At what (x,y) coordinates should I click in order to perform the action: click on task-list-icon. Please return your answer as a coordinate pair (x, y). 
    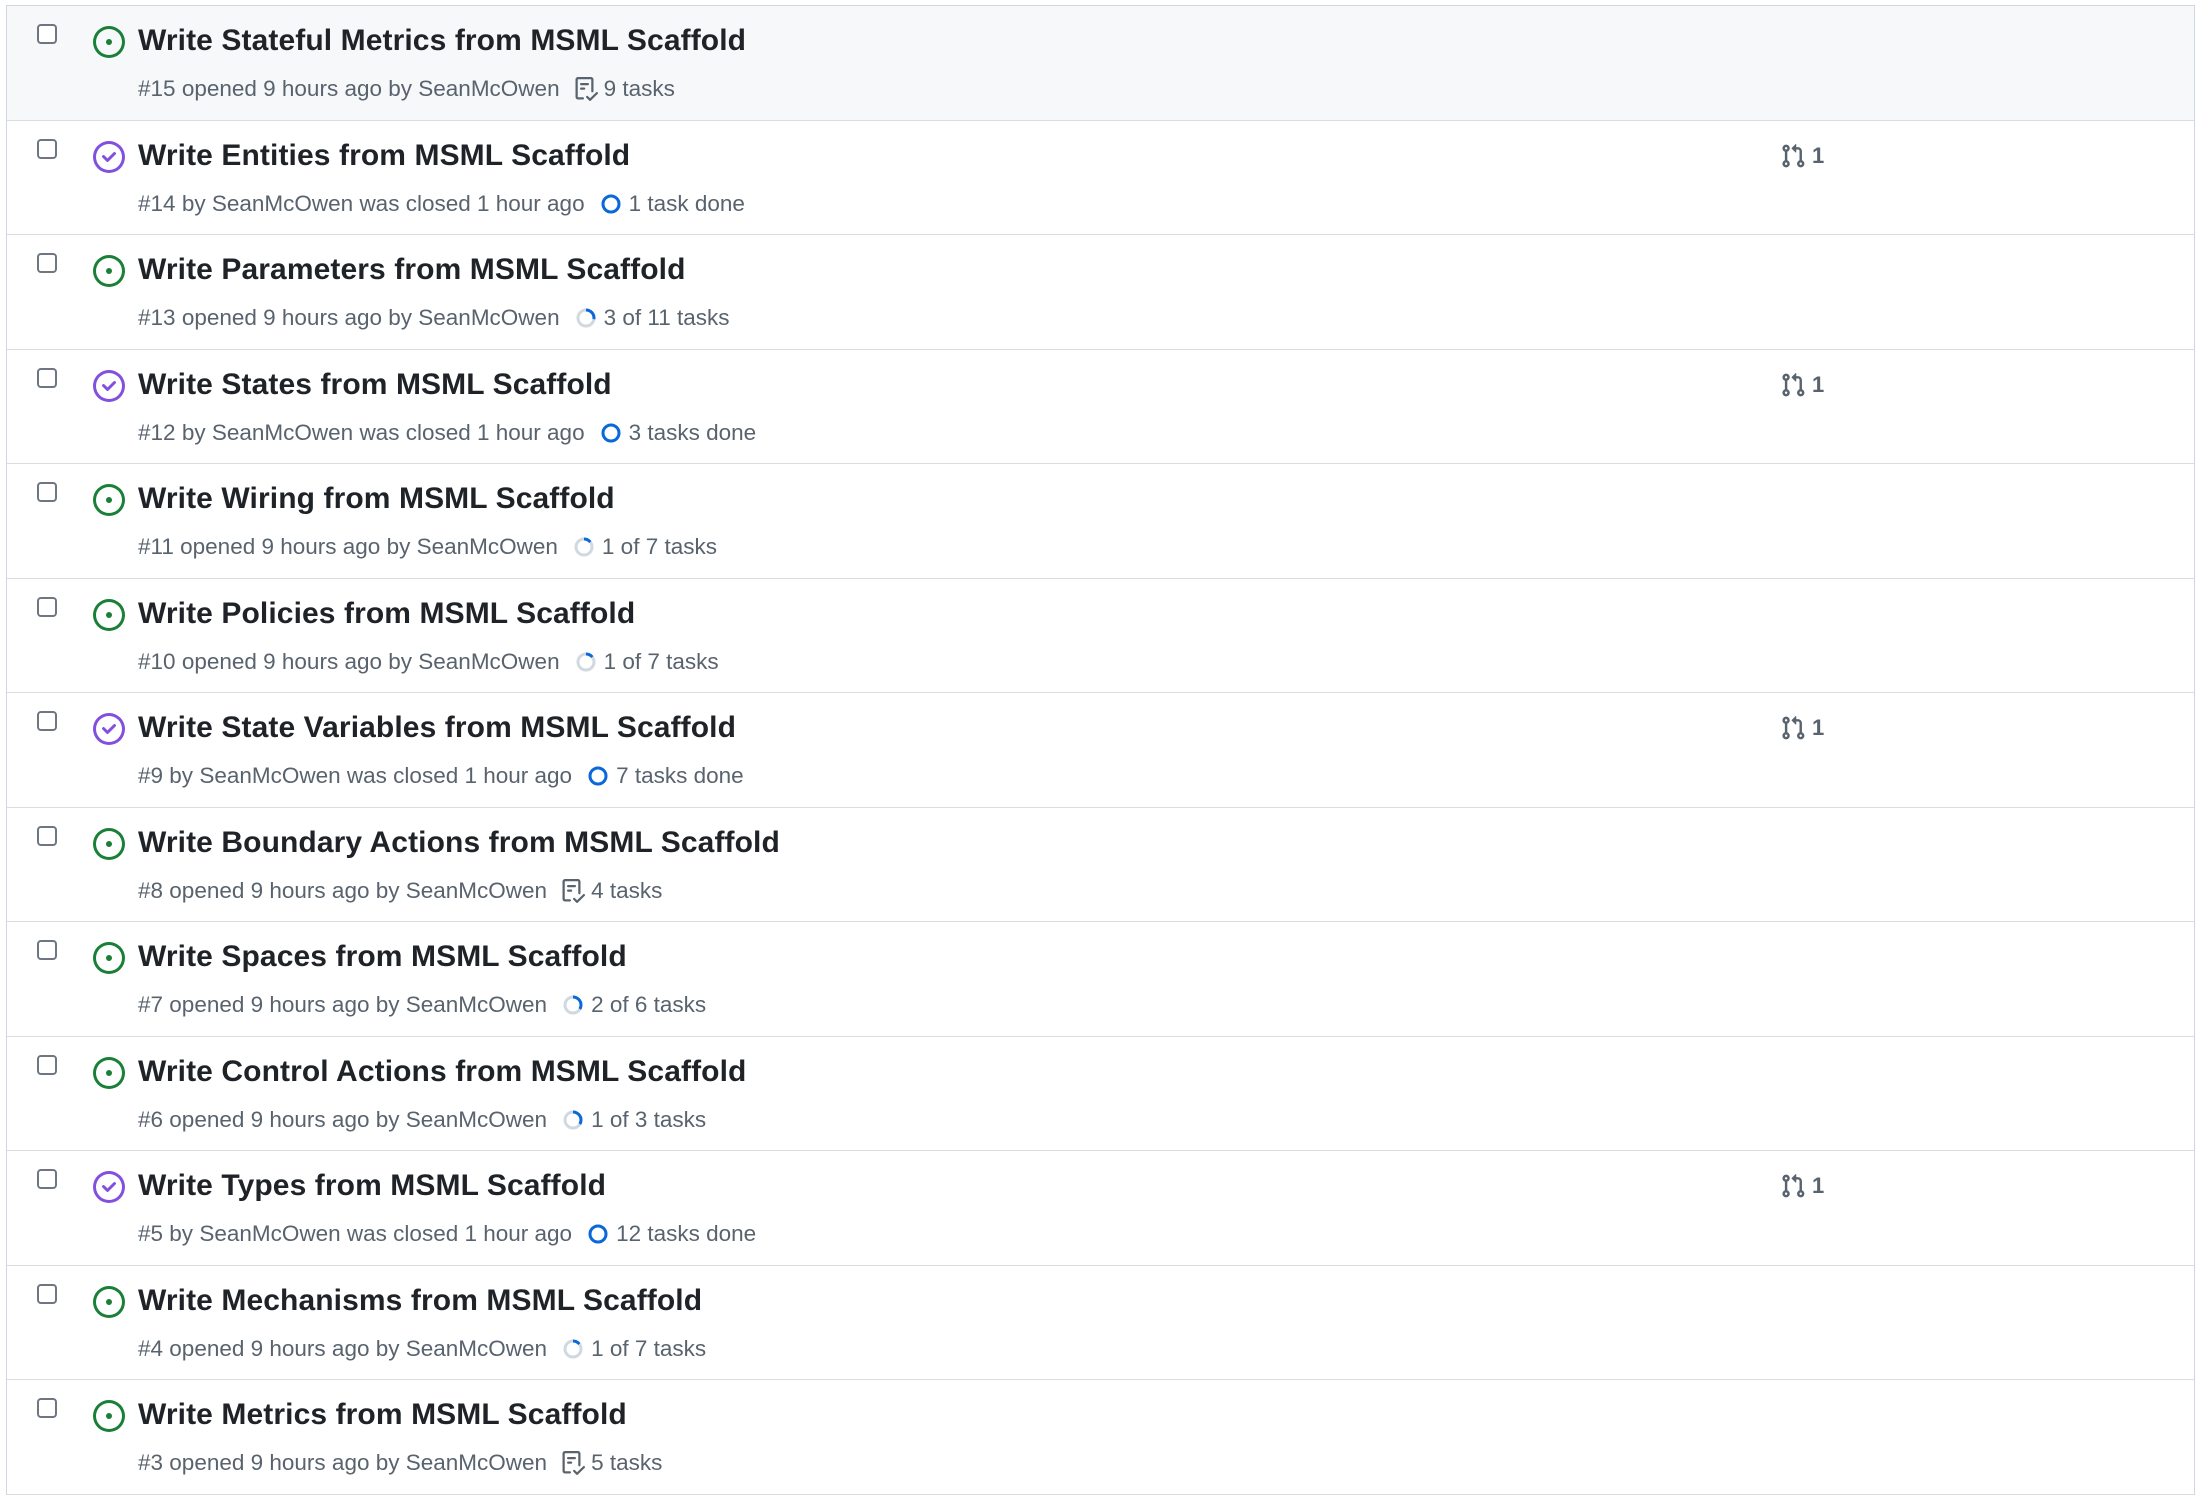
    Looking at the image, I should click on (573, 1463).